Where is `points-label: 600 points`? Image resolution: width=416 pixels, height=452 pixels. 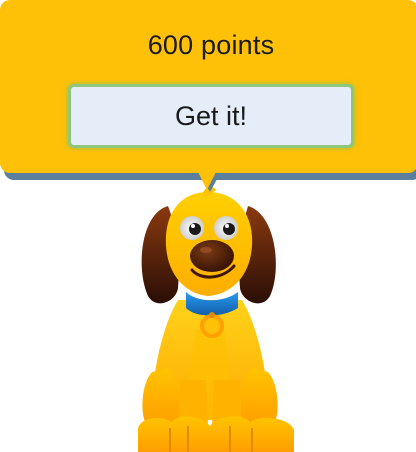 points-label: 600 points is located at coordinates (211, 45).